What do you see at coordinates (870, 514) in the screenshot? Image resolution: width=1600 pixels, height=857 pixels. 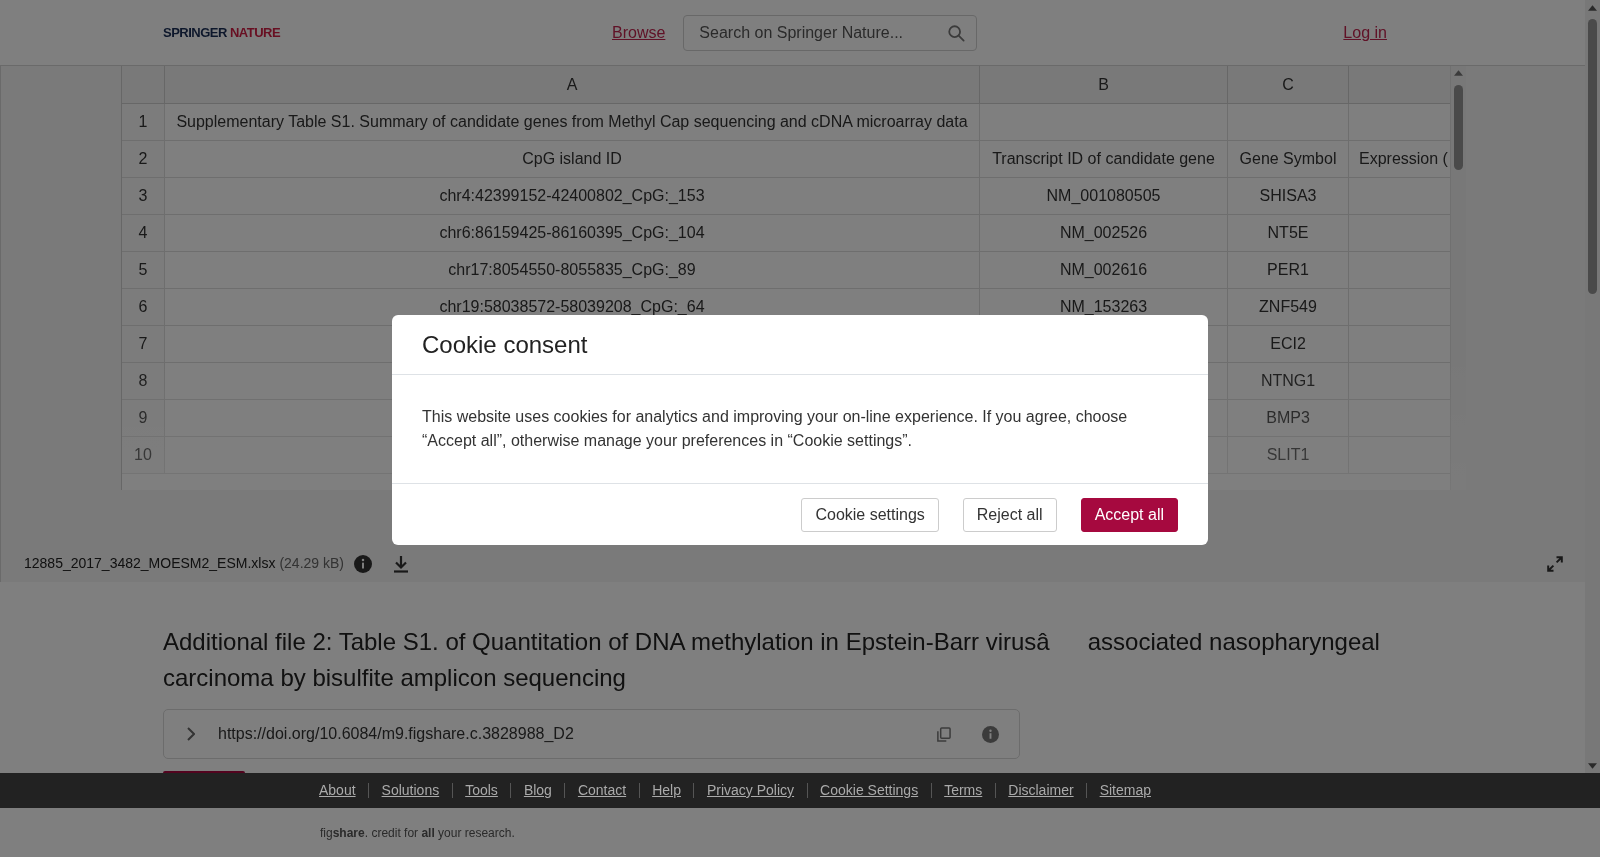 I see `secondary-button: Cookie settings` at bounding box center [870, 514].